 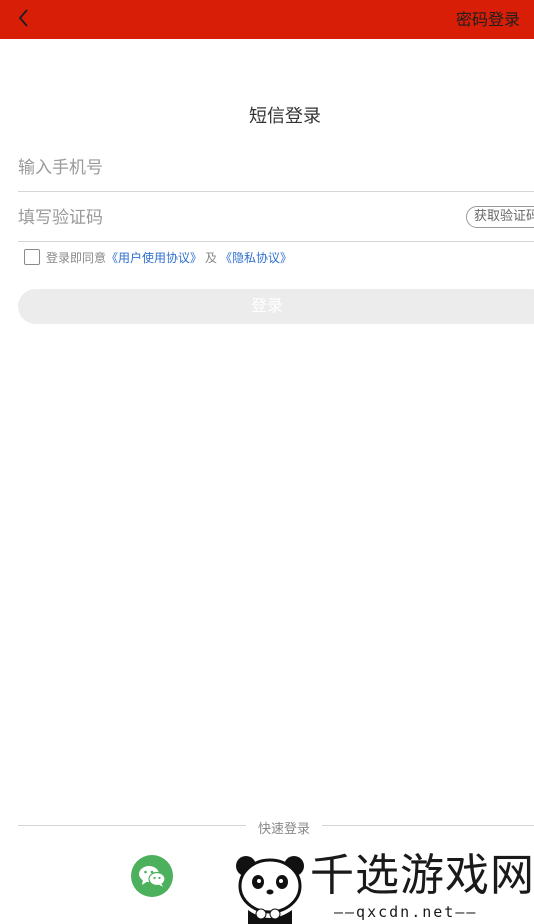 I want to click on login-button: 登录, so click(x=276, y=306).